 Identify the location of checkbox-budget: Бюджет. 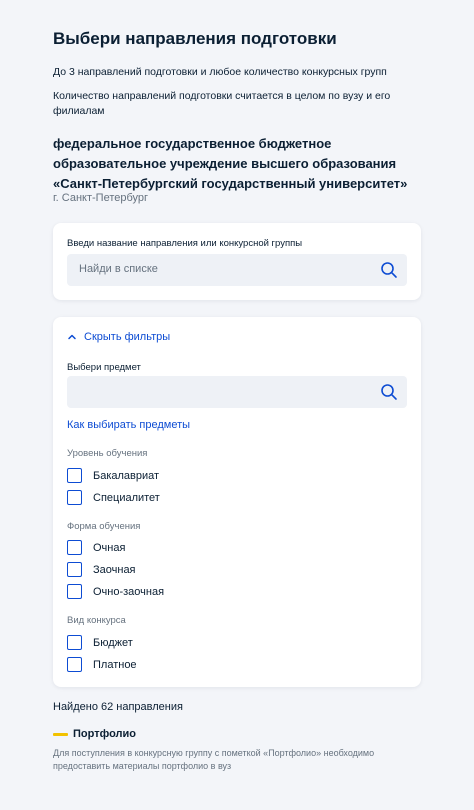
(100, 642).